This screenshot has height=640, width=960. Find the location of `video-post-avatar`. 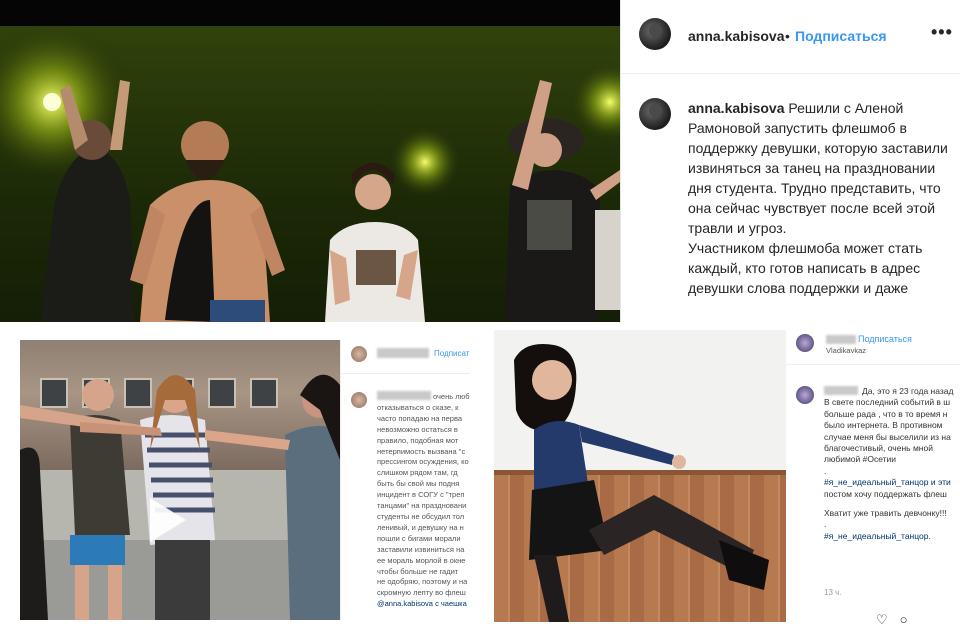

video-post-avatar is located at coordinates (359, 354).